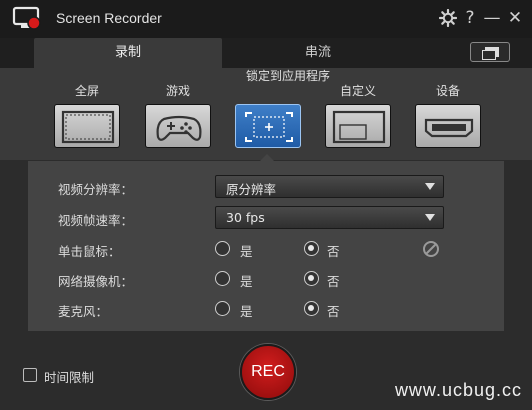 Image resolution: width=532 pixels, height=410 pixels. Describe the element at coordinates (83, 311) in the screenshot. I see `microphone-label: 麦克风：` at that location.